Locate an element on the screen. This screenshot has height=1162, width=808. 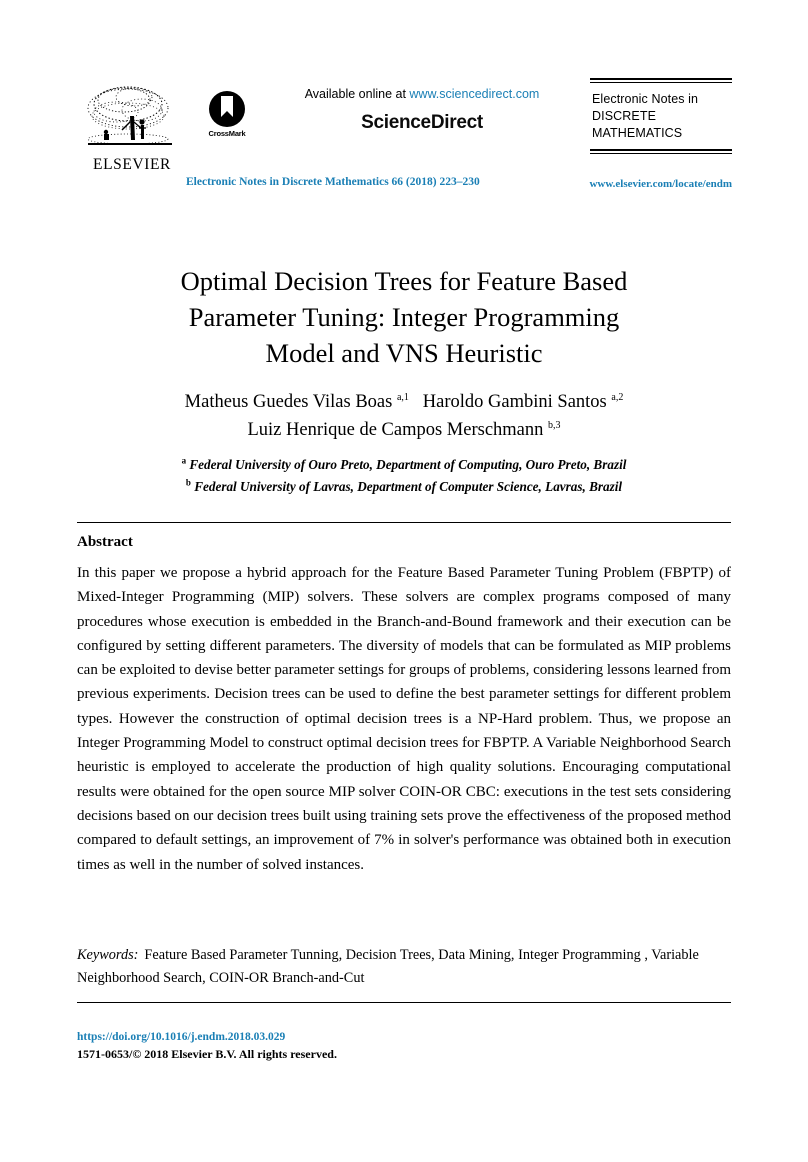
footer-divider is located at coordinates (404, 1002).